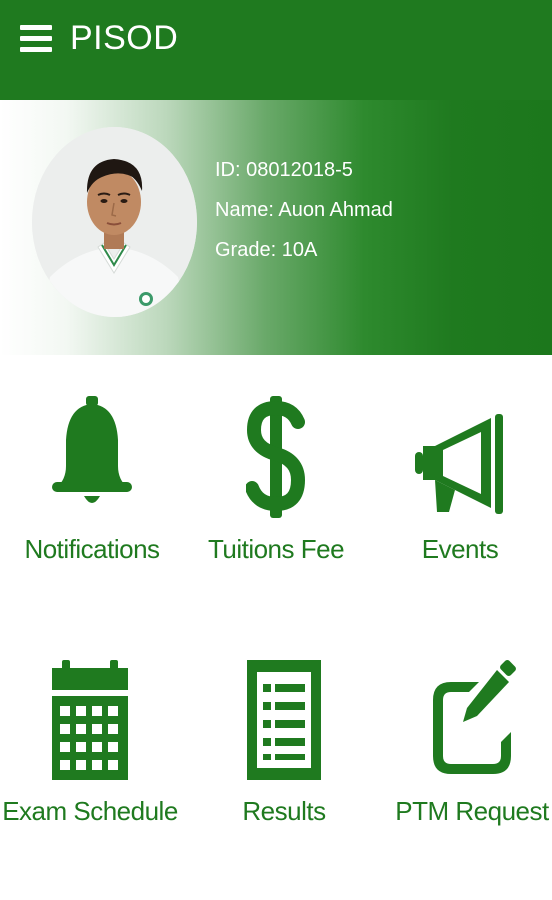 The width and height of the screenshot is (552, 900). I want to click on tile-events: Events, so click(460, 503).